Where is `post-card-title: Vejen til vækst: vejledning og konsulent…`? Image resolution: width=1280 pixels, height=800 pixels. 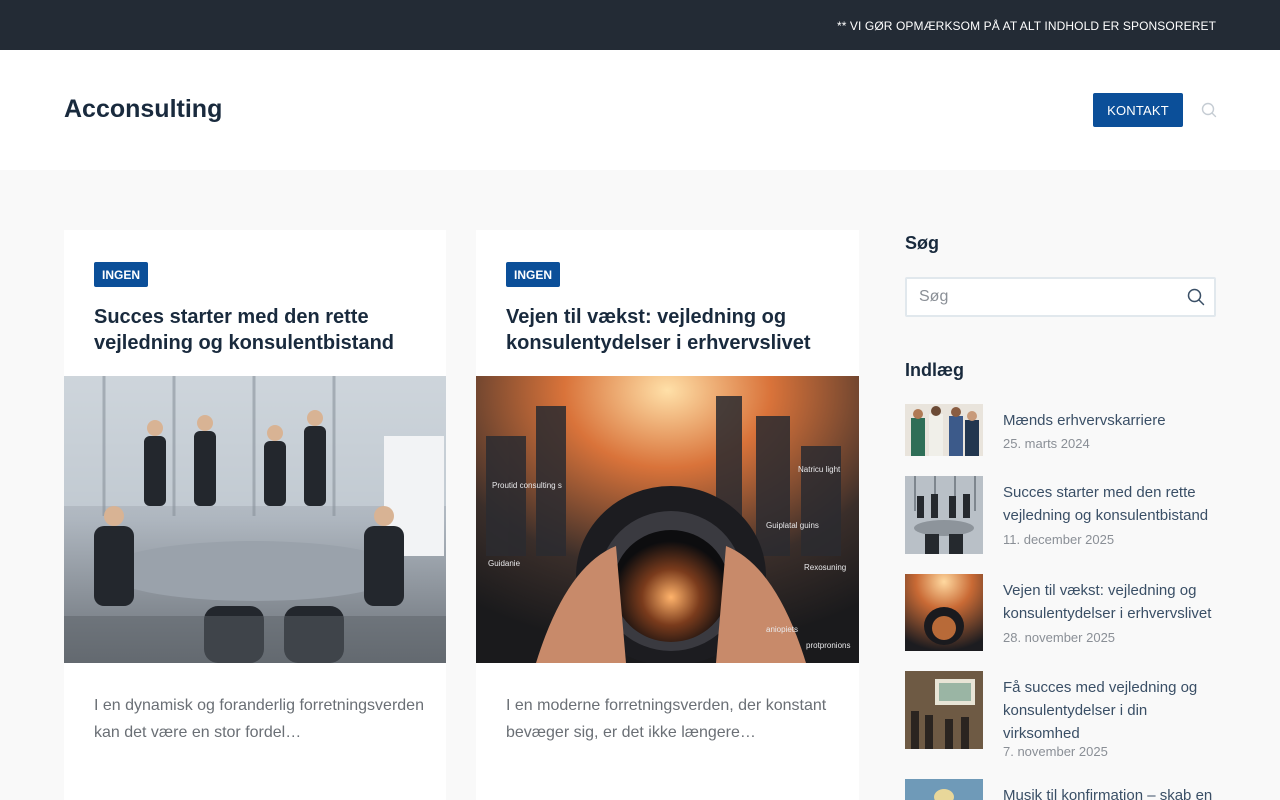 post-card-title: Vejen til vækst: vejledning og konsulent… is located at coordinates (671, 330).